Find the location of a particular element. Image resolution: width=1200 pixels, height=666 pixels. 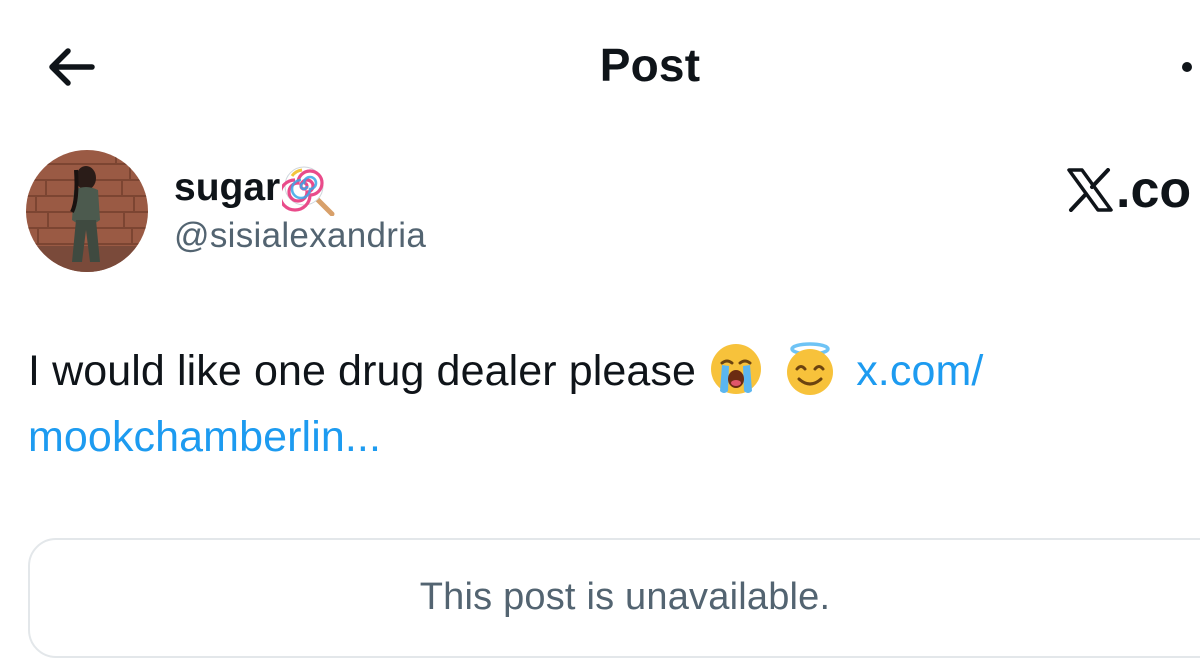

author-name-row: sugar is located at coordinates (255, 188).